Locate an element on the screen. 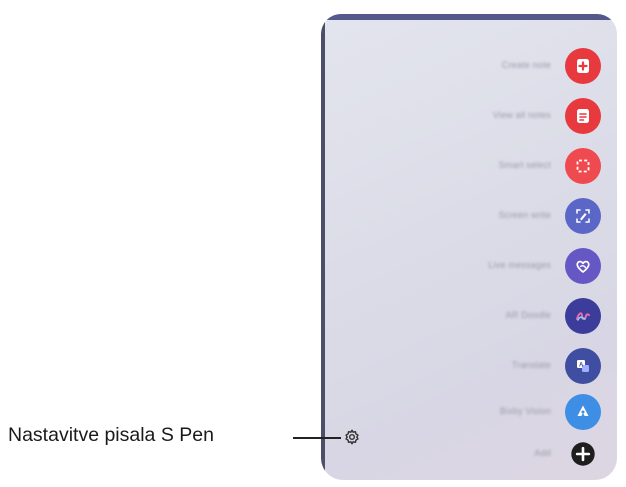  air-command-item-view-all-notes: View all notes is located at coordinates (469, 116).